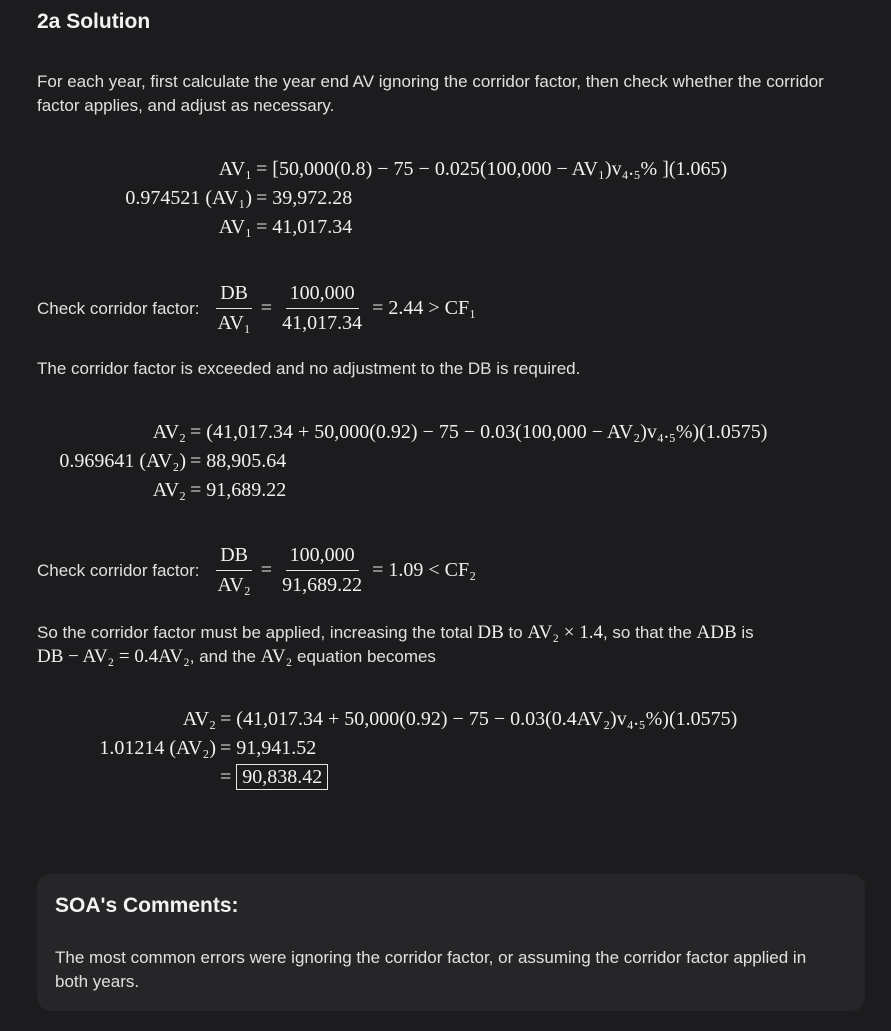  I want to click on year2-math-av-times: AV₂ × 1.4, so click(565, 632).